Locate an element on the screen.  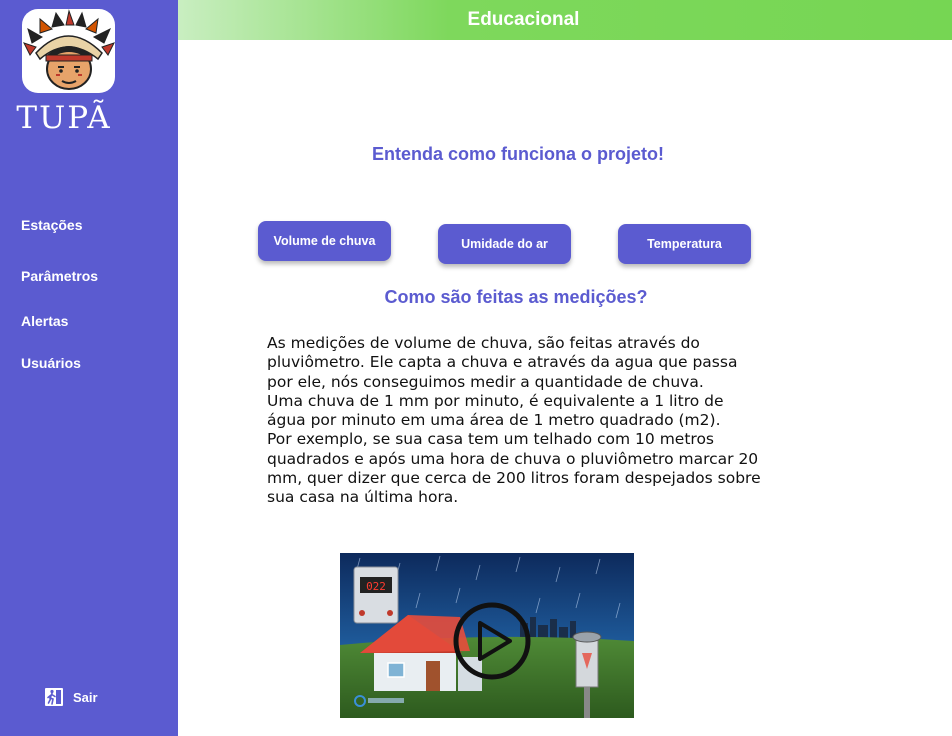
tab-temperatura: Temperatura is located at coordinates (684, 244).